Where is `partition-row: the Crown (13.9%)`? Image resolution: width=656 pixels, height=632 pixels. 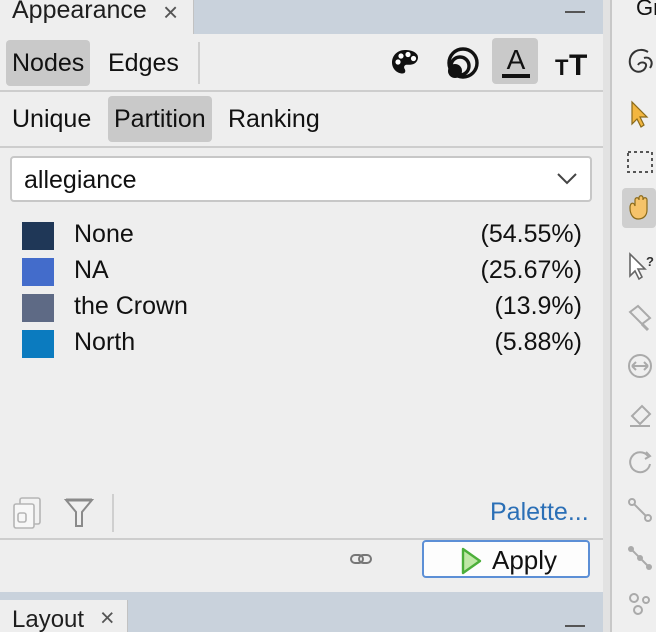 partition-row: the Crown (13.9%) is located at coordinates (307, 310).